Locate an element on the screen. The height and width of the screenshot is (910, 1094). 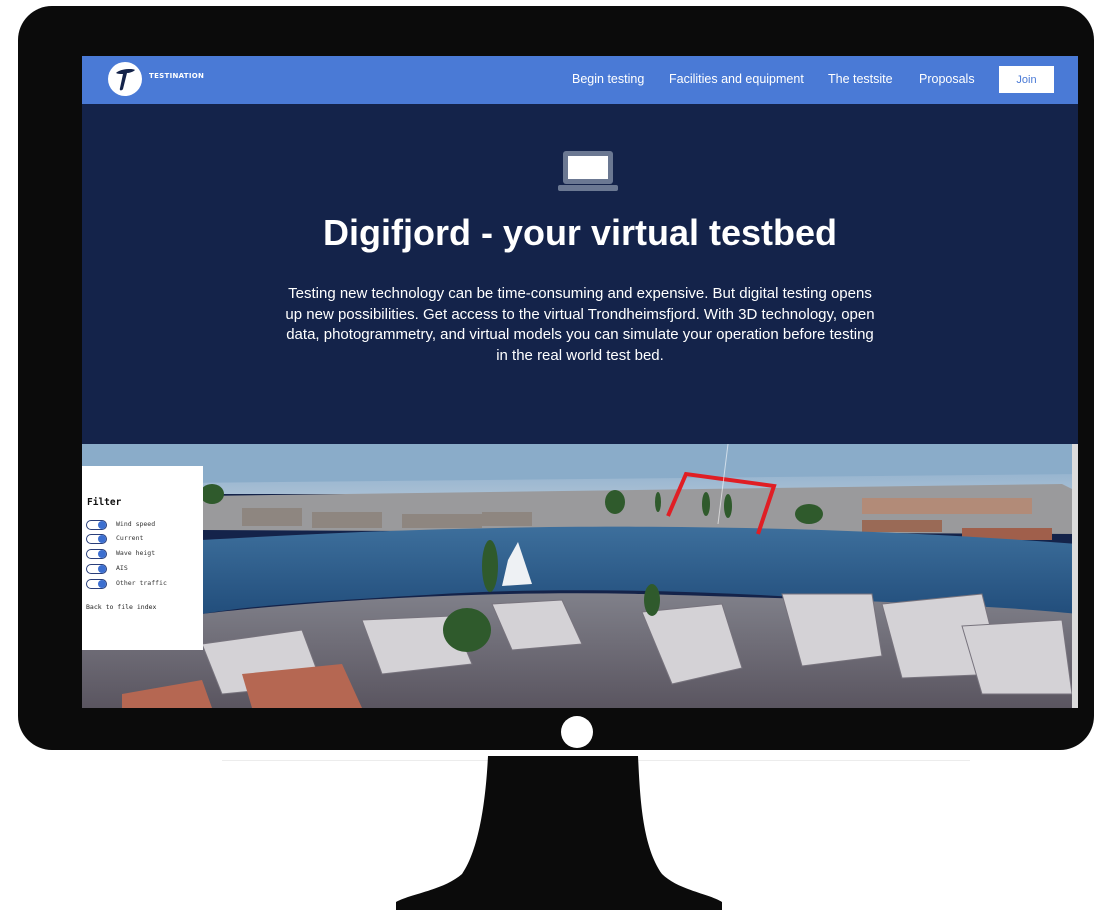
nav-proposals: Proposals is located at coordinates (947, 79).